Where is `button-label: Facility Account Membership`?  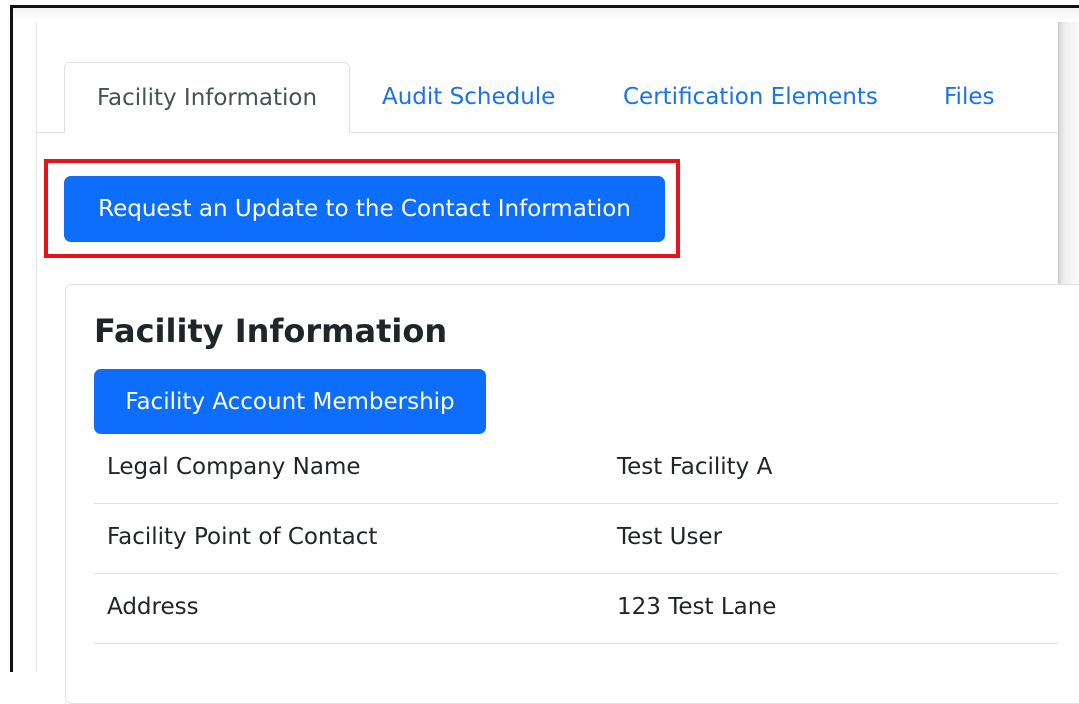 button-label: Facility Account Membership is located at coordinates (290, 401).